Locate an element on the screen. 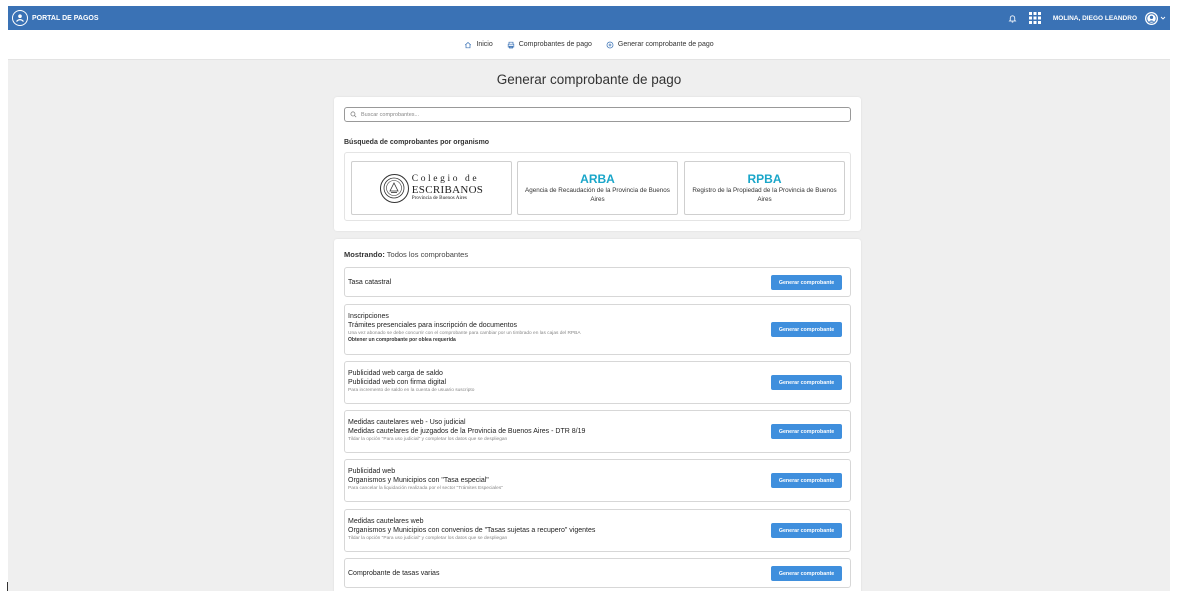  brand: PORTAL DE PAGOS is located at coordinates (55, 18).